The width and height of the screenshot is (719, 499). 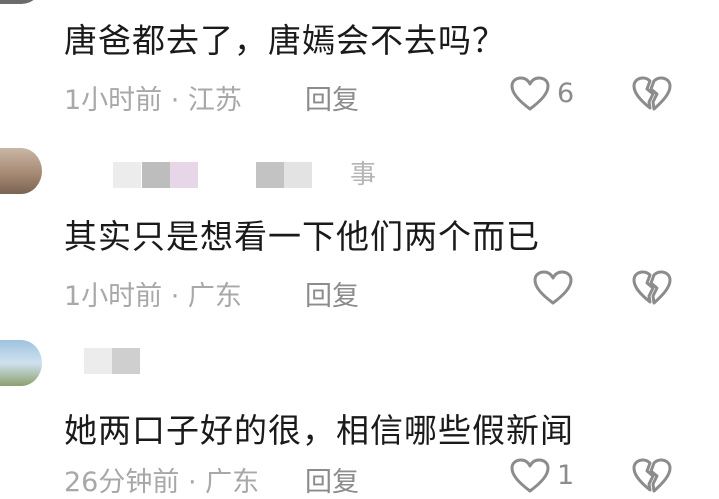 What do you see at coordinates (363, 175) in the screenshot?
I see `username-suffix: 事` at bounding box center [363, 175].